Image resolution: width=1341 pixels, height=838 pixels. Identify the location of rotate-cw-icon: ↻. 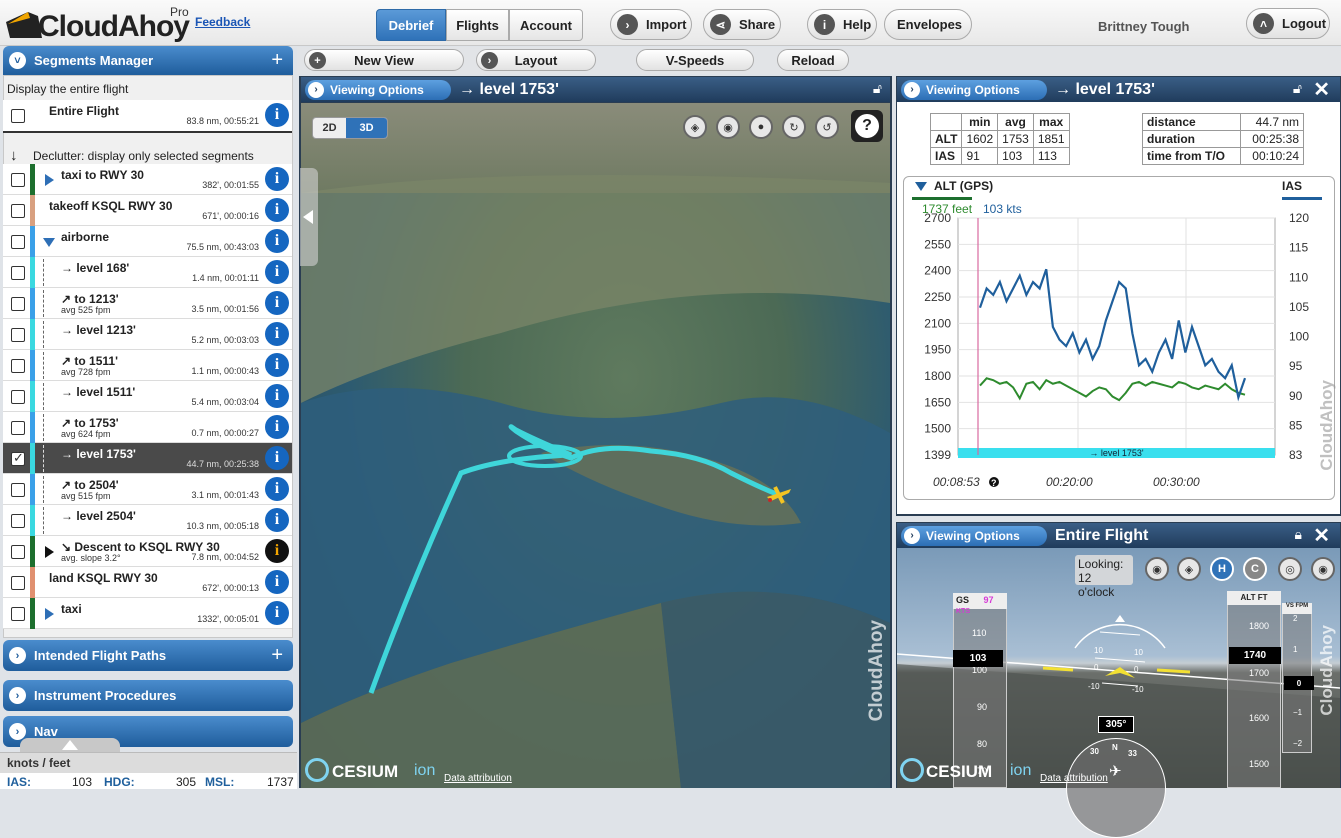
(794, 127).